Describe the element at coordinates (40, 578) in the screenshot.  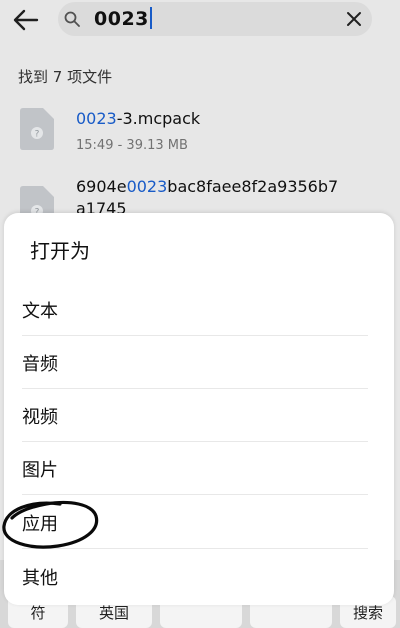
I see `option-label: 其他` at that location.